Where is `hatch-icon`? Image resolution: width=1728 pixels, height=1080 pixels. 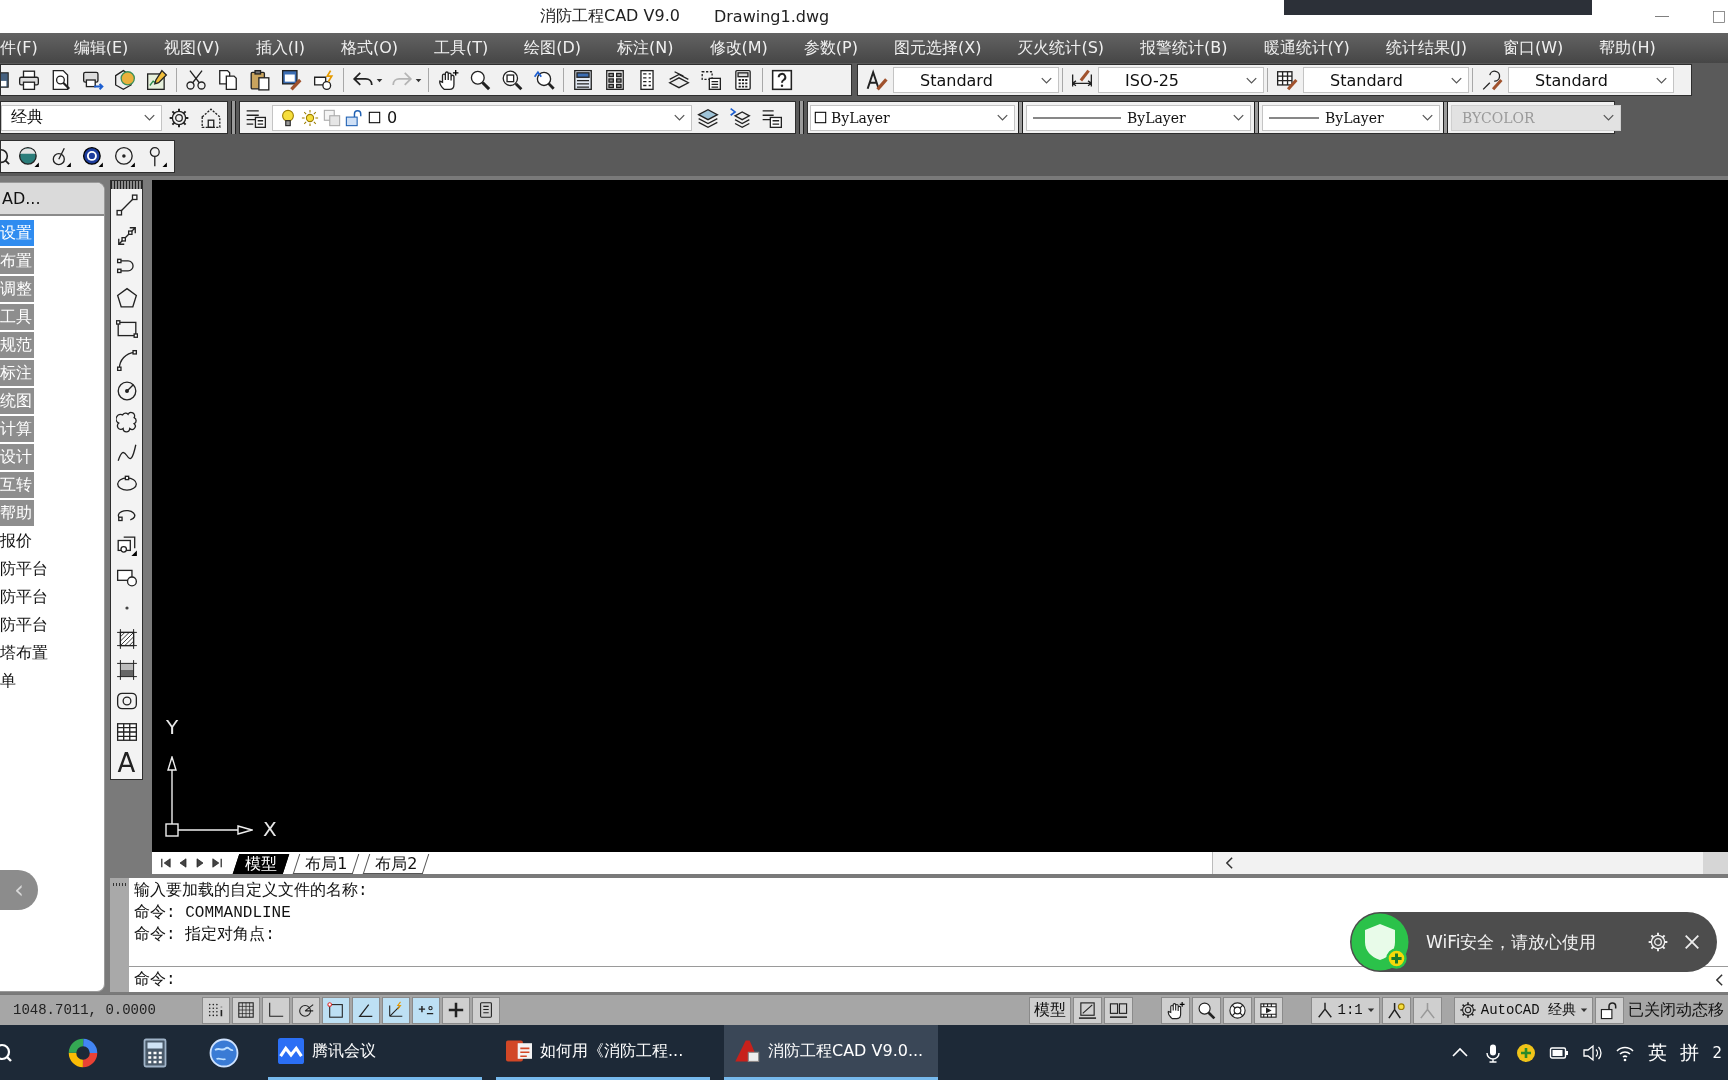 hatch-icon is located at coordinates (126, 638).